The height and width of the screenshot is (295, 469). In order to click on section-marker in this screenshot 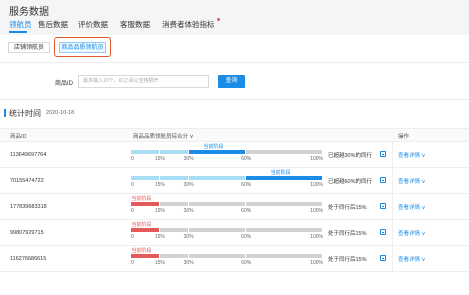, I will do `click(5, 113)`.